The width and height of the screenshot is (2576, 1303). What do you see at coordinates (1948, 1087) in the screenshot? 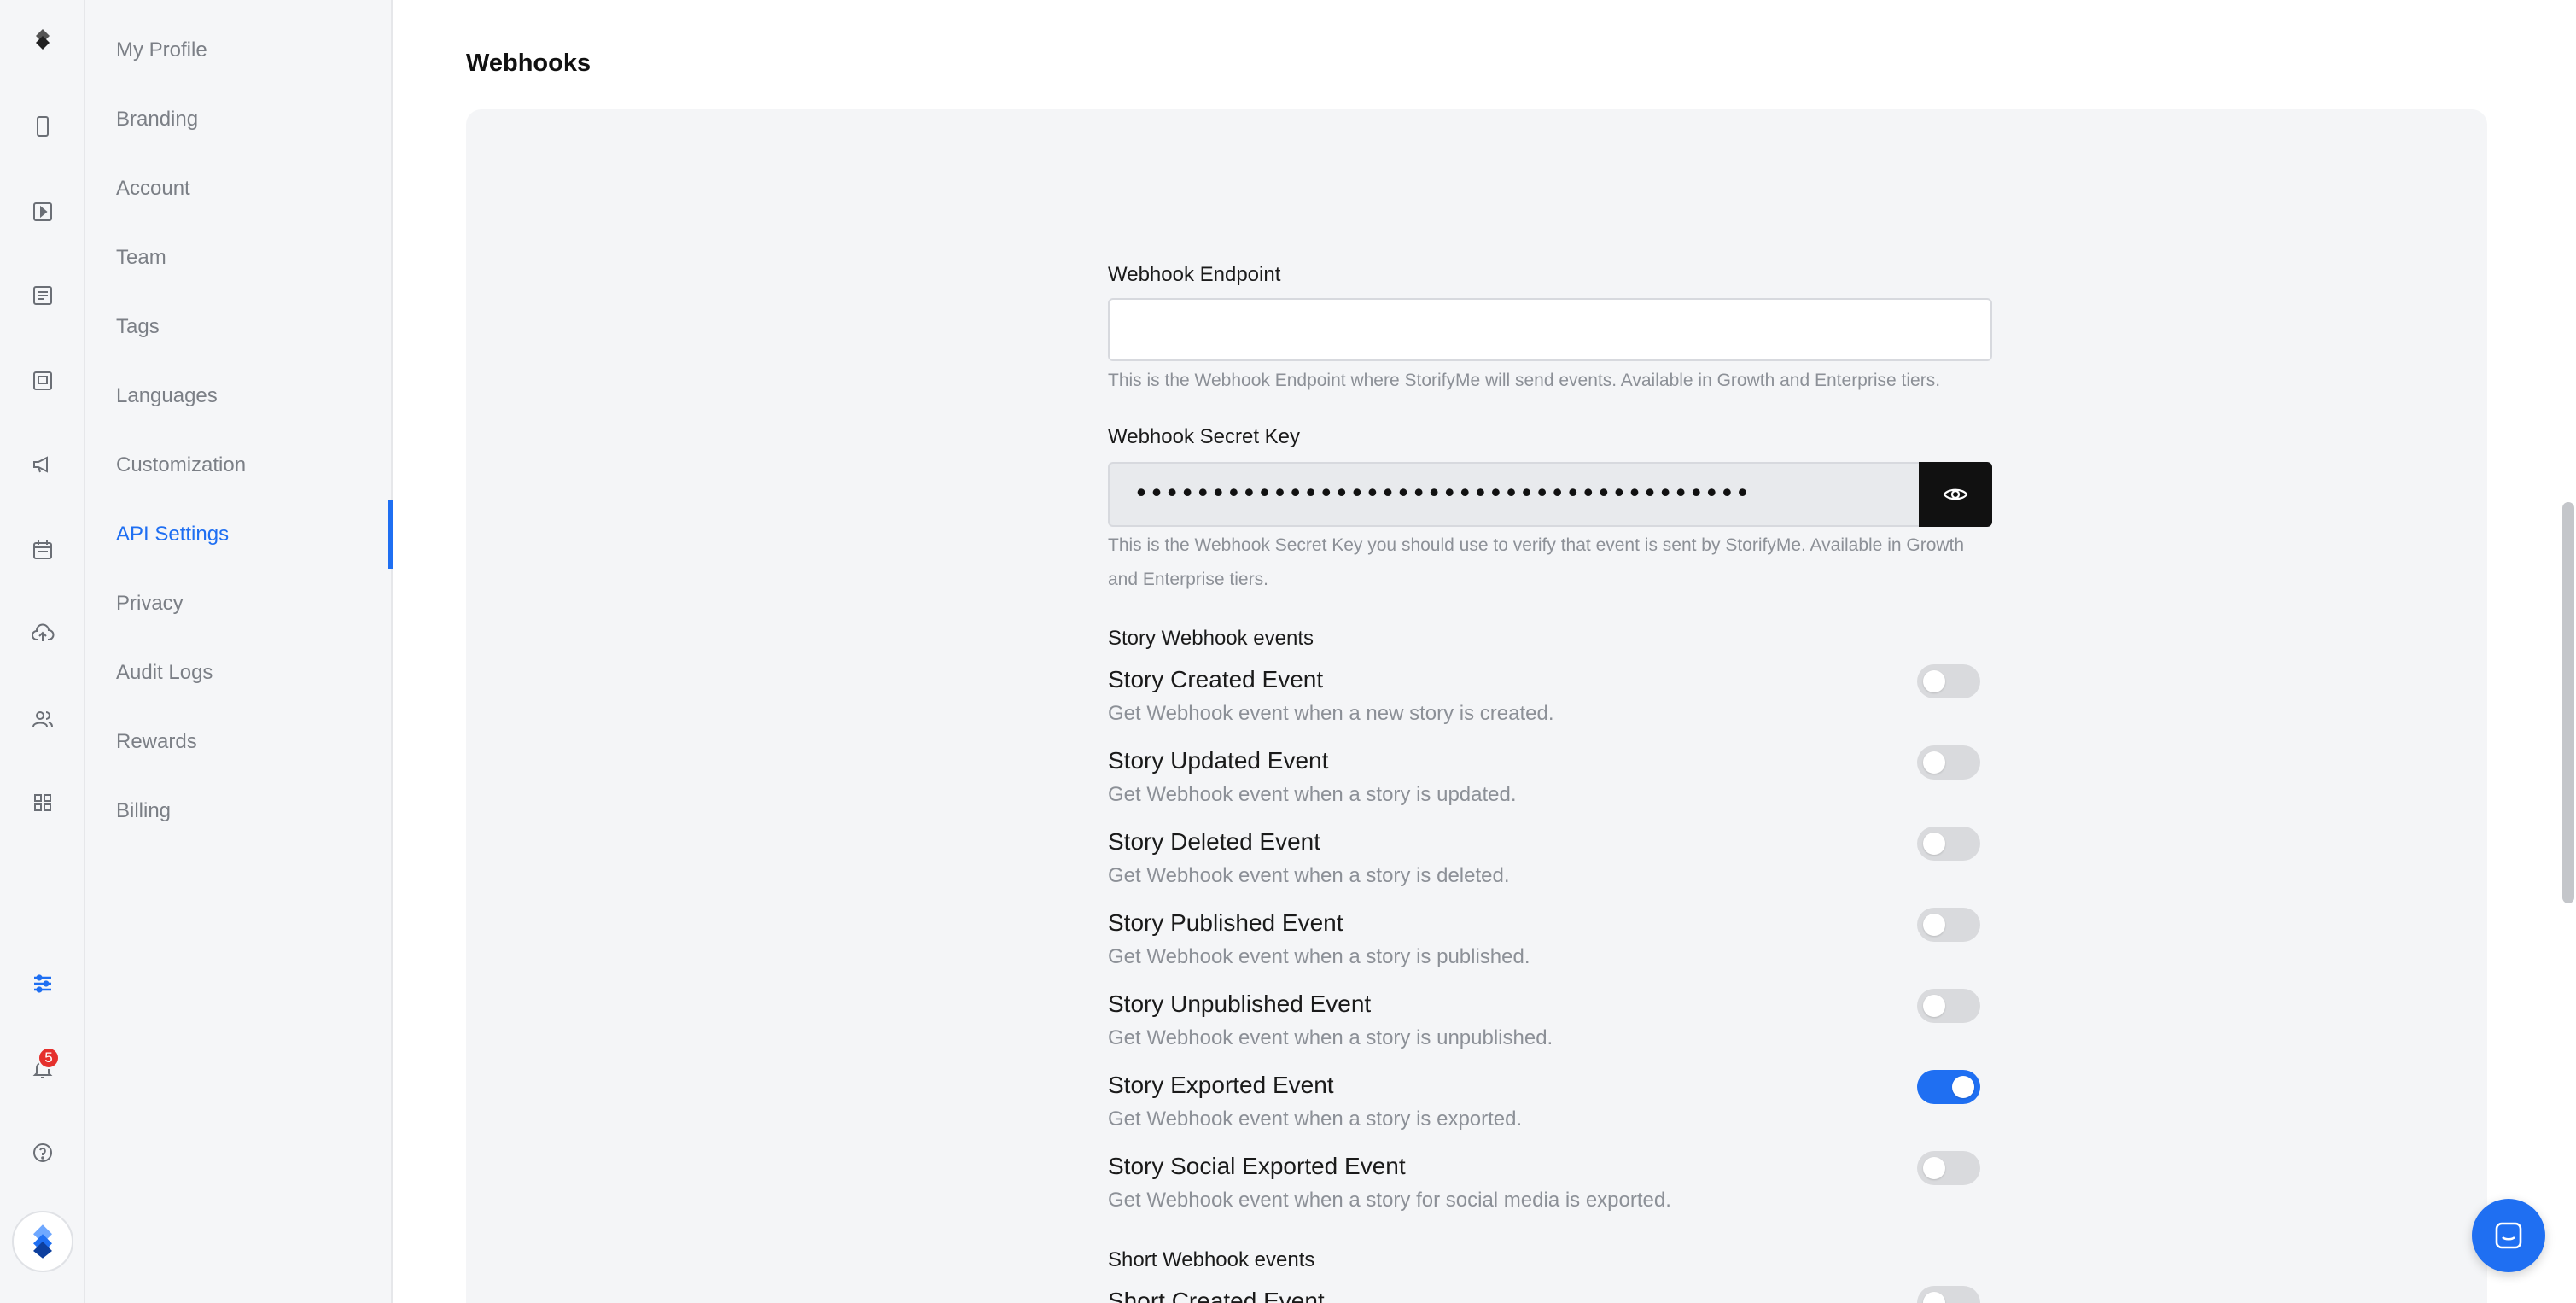
I see `toggle-story-exported` at bounding box center [1948, 1087].